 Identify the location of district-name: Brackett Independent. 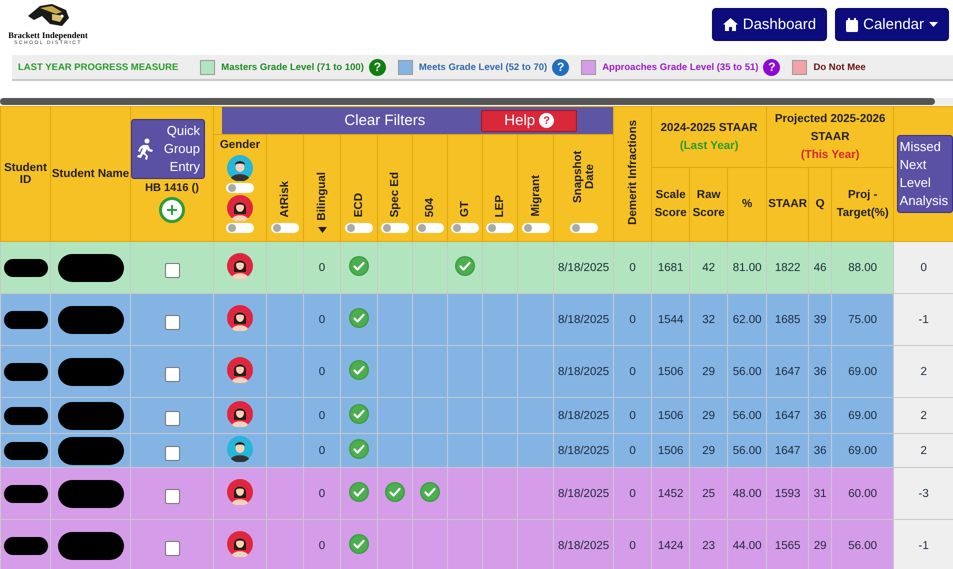
(48, 35).